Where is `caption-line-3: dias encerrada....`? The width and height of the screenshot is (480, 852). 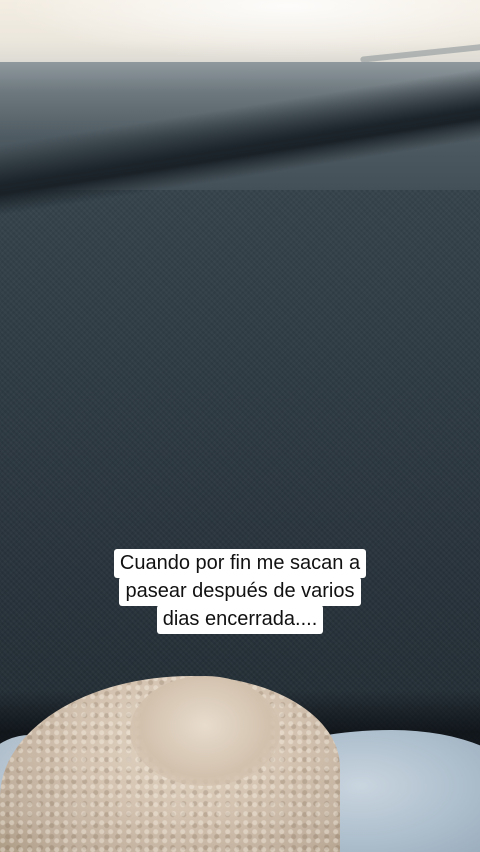
caption-line-3: dias encerrada.... is located at coordinates (240, 619).